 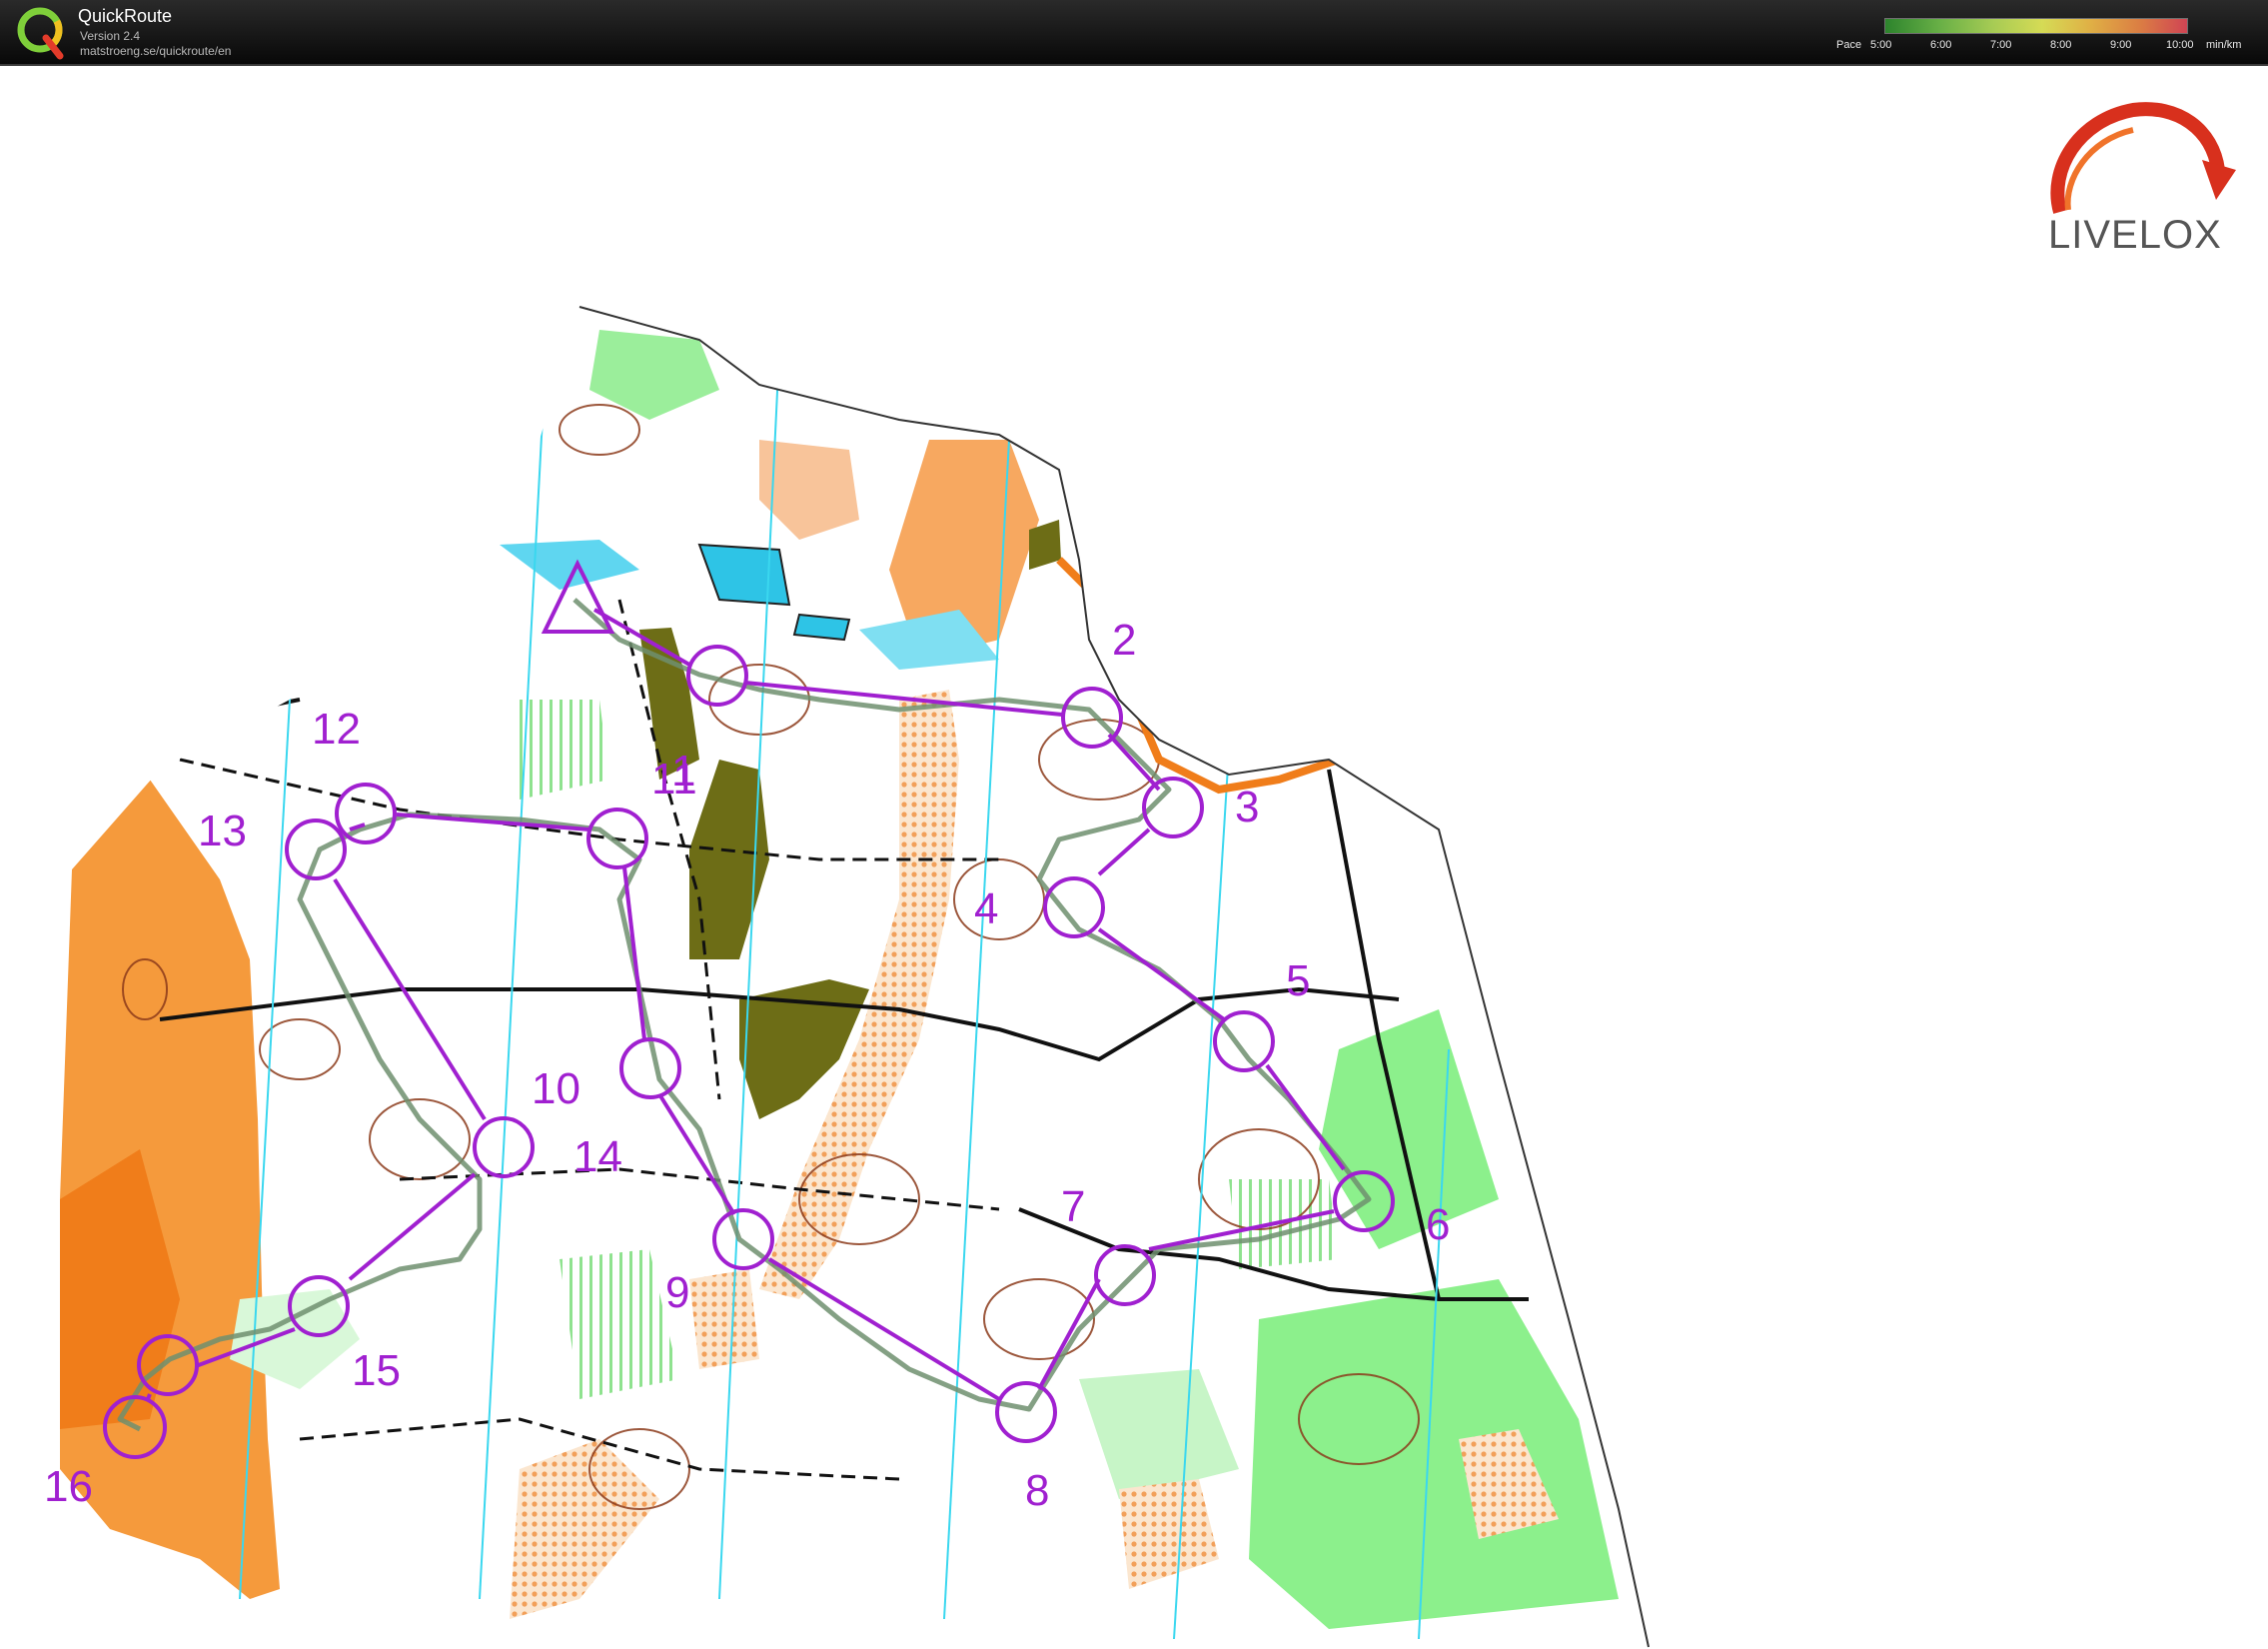 I want to click on control-number: 8, so click(x=1037, y=1490).